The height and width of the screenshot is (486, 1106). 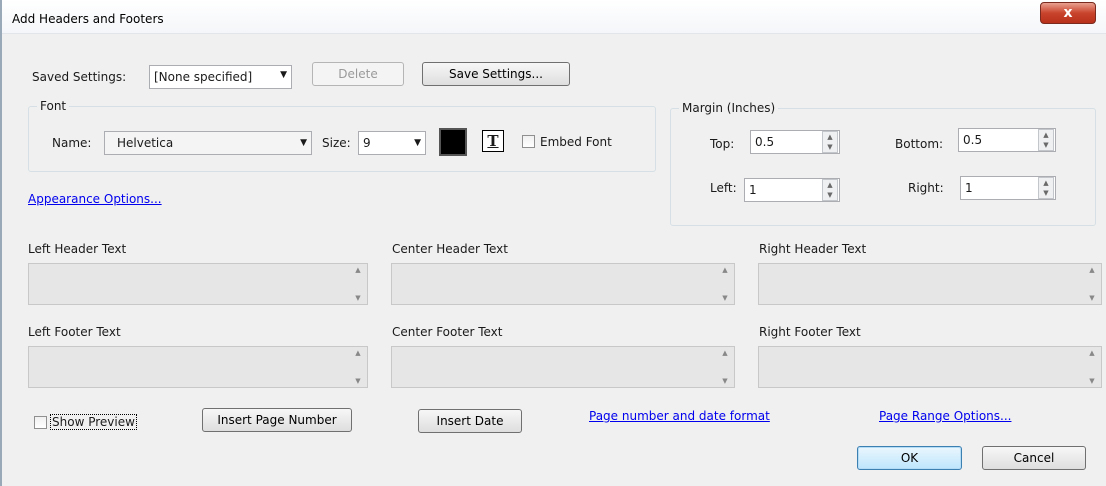 I want to click on margin-group: Margin (Inches), so click(x=883, y=163).